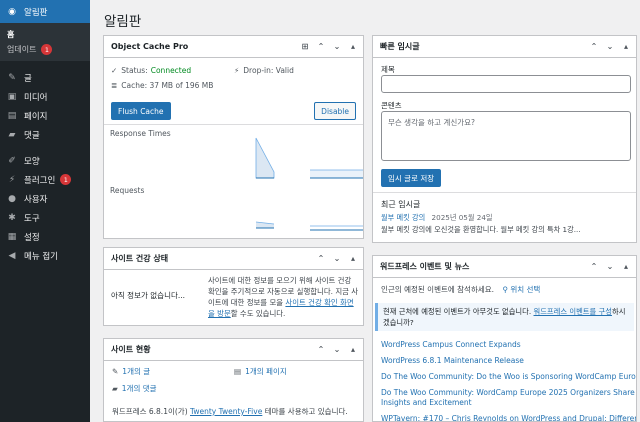  I want to click on user-icon: ●, so click(12, 198).